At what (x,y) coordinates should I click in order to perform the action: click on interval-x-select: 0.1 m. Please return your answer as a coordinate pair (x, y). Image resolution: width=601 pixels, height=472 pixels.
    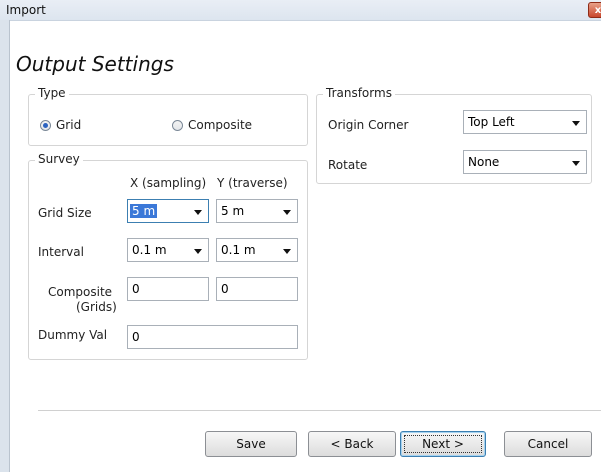
    Looking at the image, I should click on (168, 250).